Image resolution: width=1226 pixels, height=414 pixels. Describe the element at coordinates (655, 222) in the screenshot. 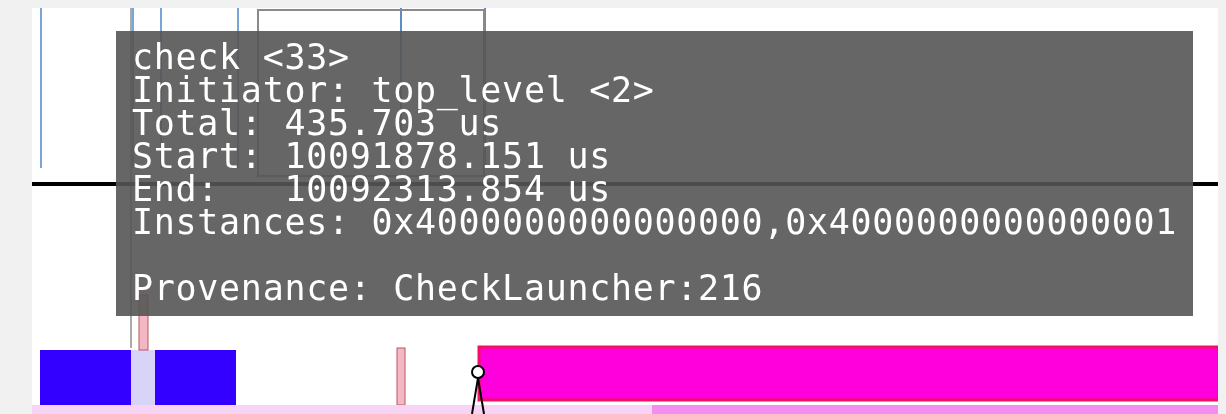

I see `tooltip-line: Instances: 0x4000000000000000,0x4000000000000001` at that location.